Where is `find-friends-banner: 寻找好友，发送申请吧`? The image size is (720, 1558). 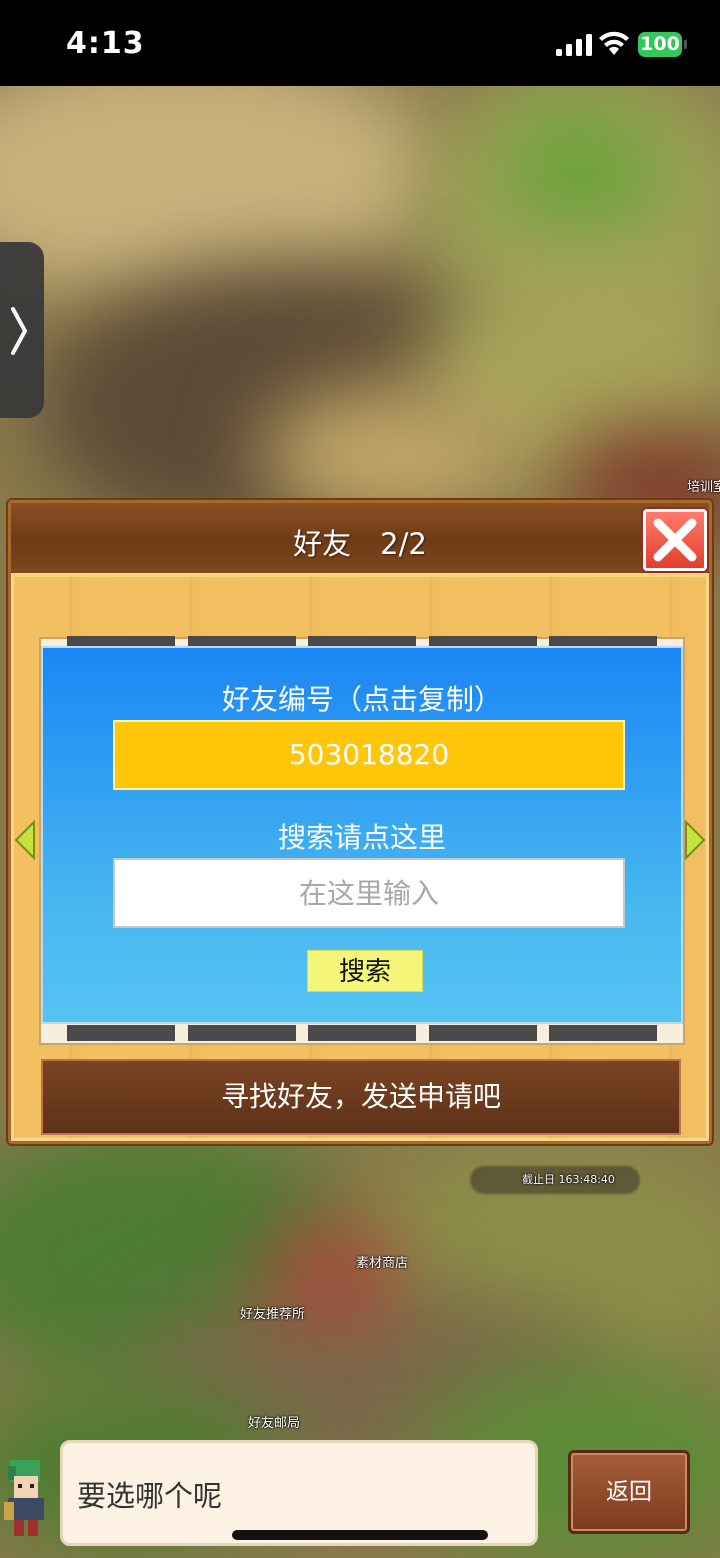
find-friends-banner: 寻找好友，发送申请吧 is located at coordinates (361, 1097).